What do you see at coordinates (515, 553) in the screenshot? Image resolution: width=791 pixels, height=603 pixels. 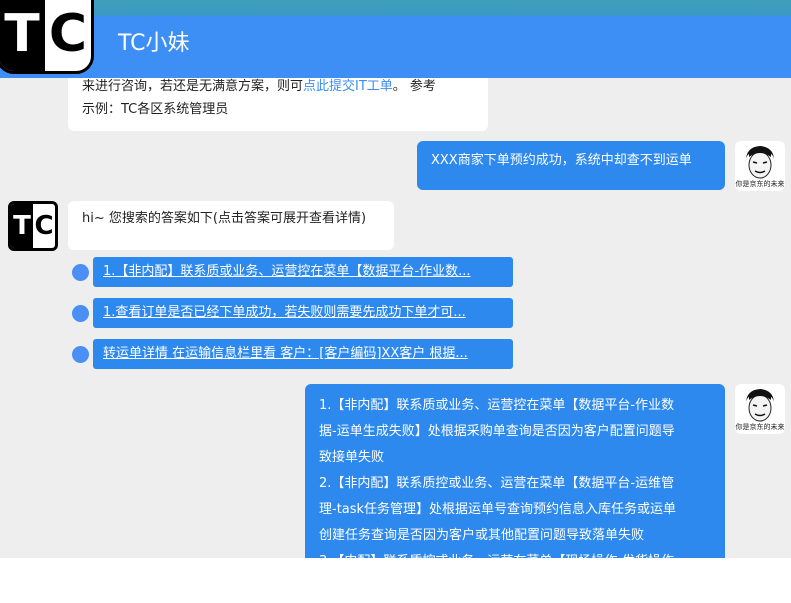 I see `detail-line: 3.【内配】联系质控或业务、运营在菜单【现场操作-发货操作-` at bounding box center [515, 553].